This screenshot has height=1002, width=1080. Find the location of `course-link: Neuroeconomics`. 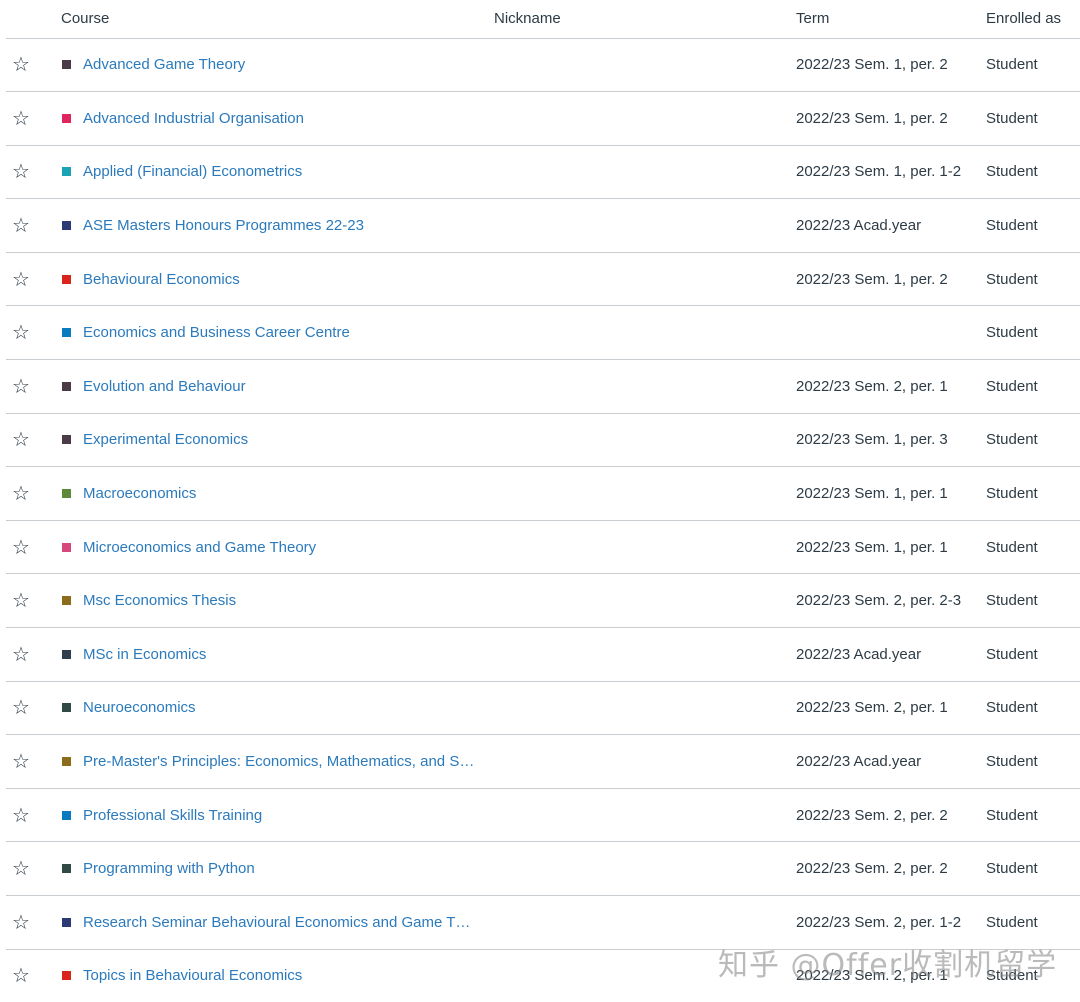

course-link: Neuroeconomics is located at coordinates (139, 707).